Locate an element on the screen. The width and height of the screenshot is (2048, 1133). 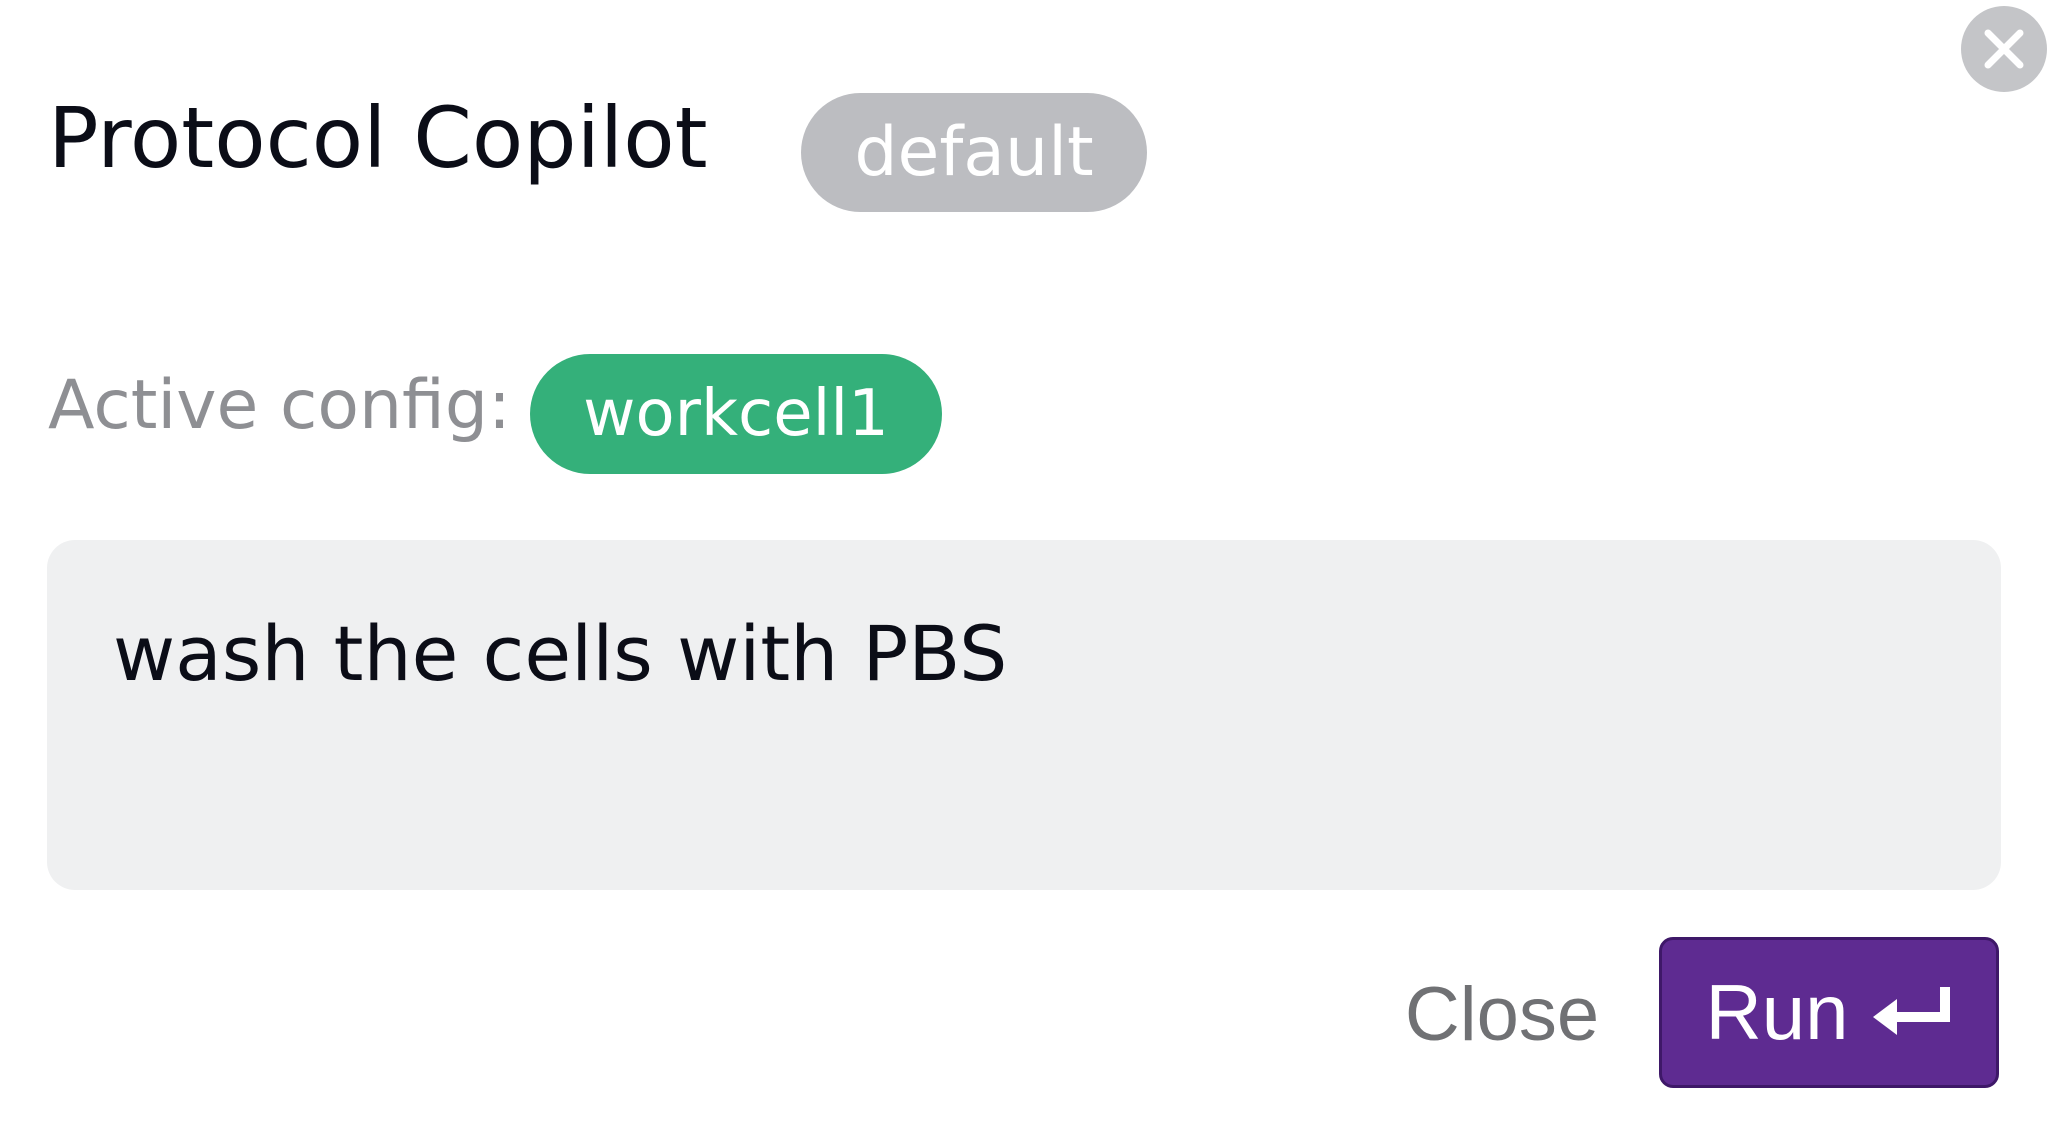
active-config-badge: workcell1 is located at coordinates (736, 414).